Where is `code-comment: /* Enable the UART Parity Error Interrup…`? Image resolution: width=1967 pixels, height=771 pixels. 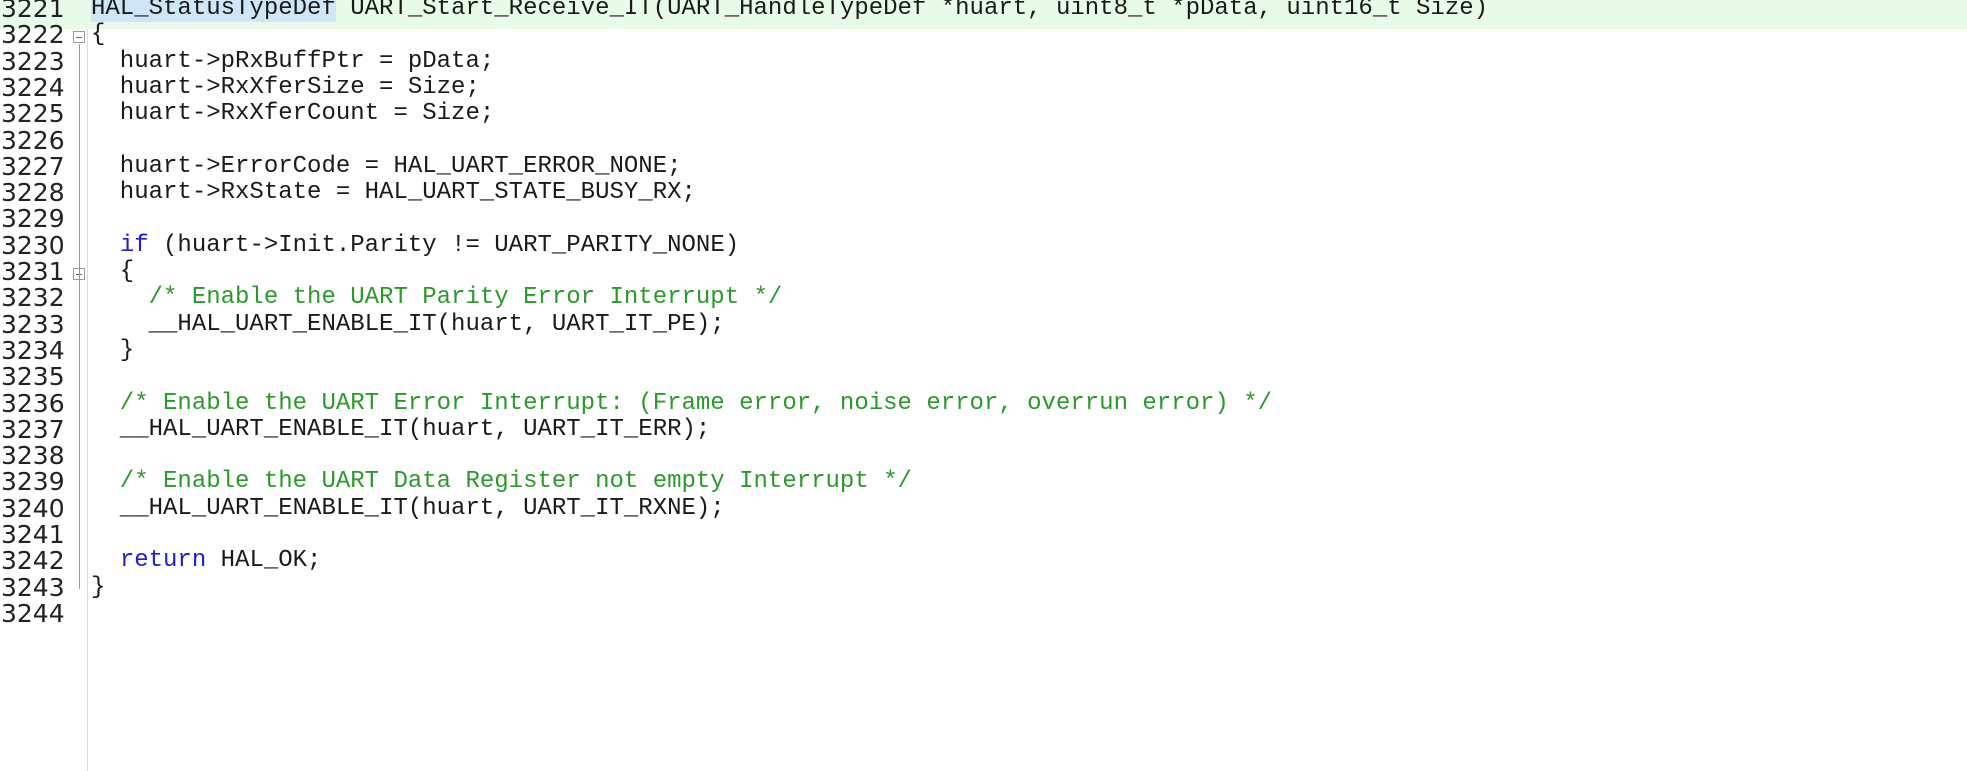 code-comment: /* Enable the UART Parity Error Interrup… is located at coordinates (437, 298).